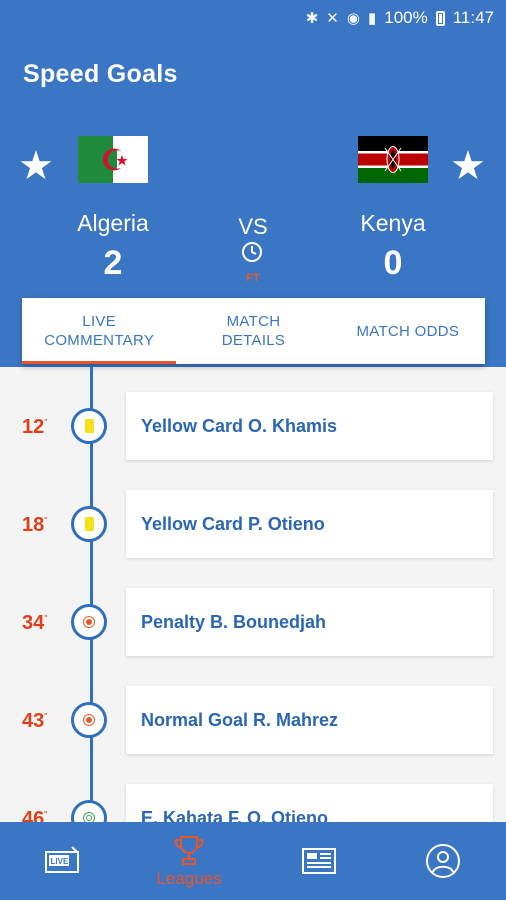 This screenshot has width=506, height=900. What do you see at coordinates (35, 815) in the screenshot?
I see `event-minute: 46"` at bounding box center [35, 815].